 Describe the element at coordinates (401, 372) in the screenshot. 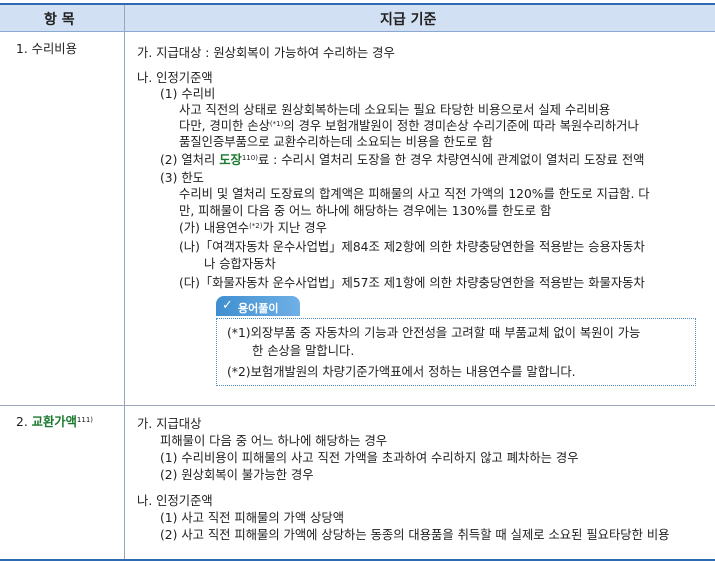

I see `glossary-note-2: (*2)보험개발원의 차량기준가액표에서 정하는 내용연수를 말합니다.` at that location.